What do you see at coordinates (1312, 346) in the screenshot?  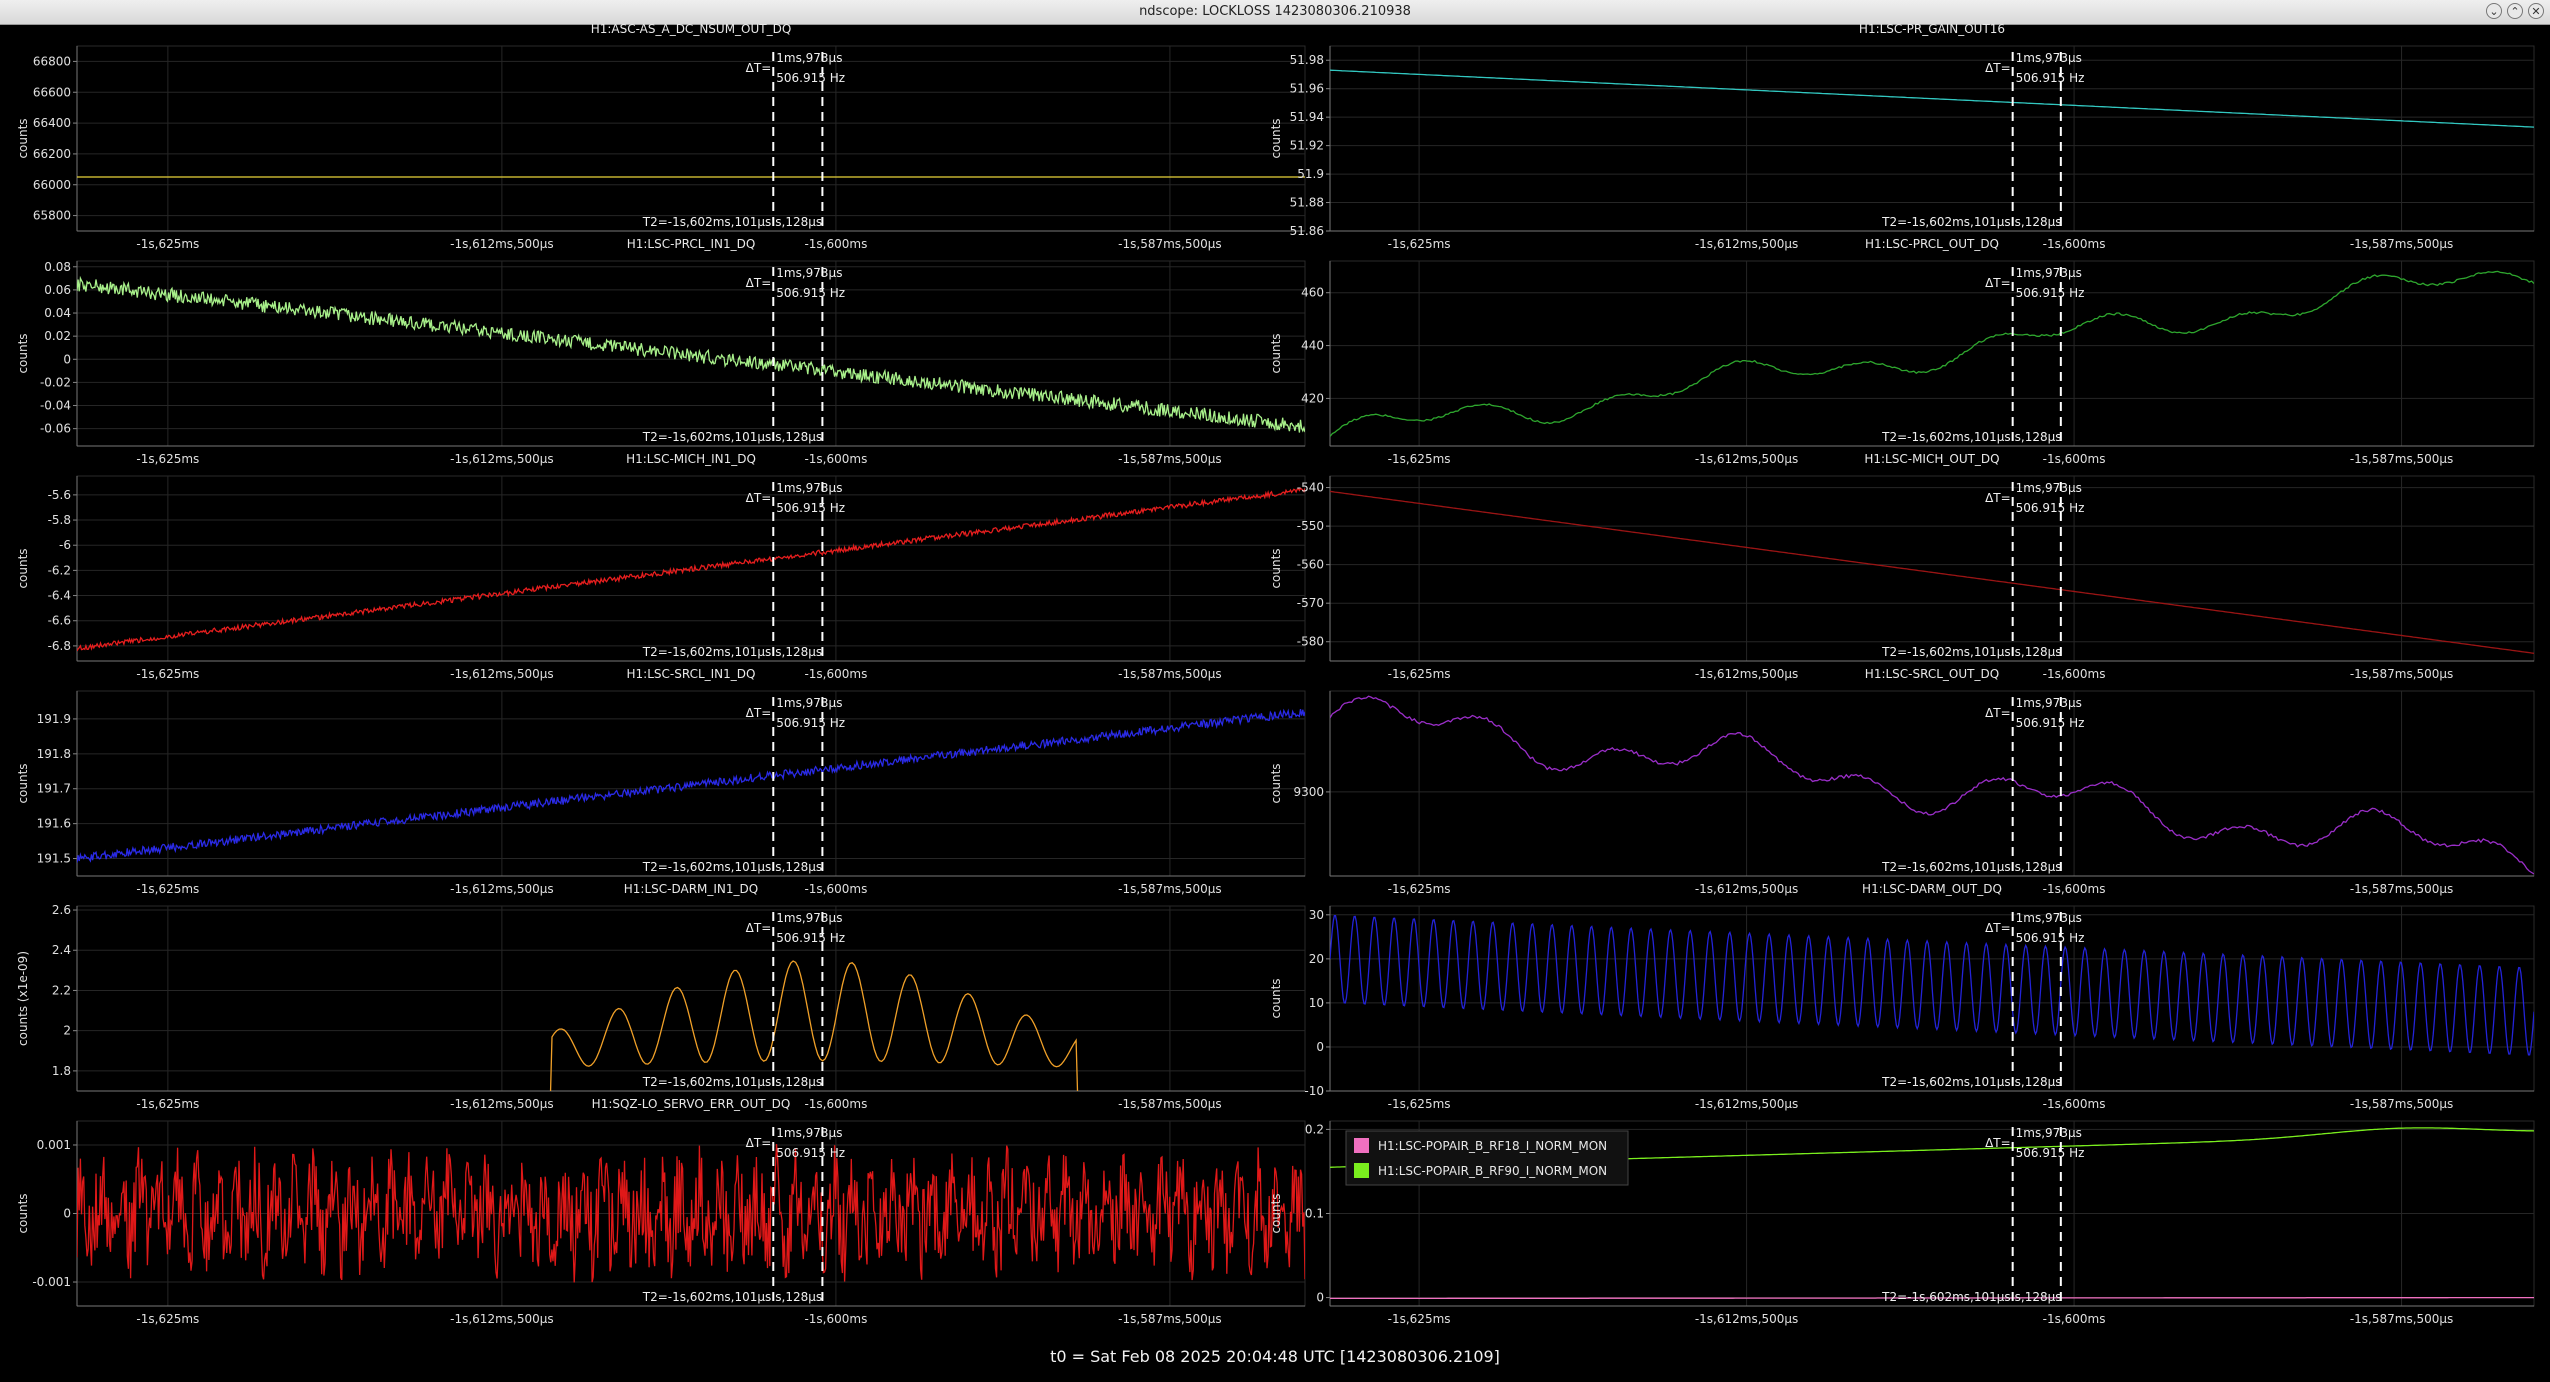 I see `y-tick-label: 440` at bounding box center [1312, 346].